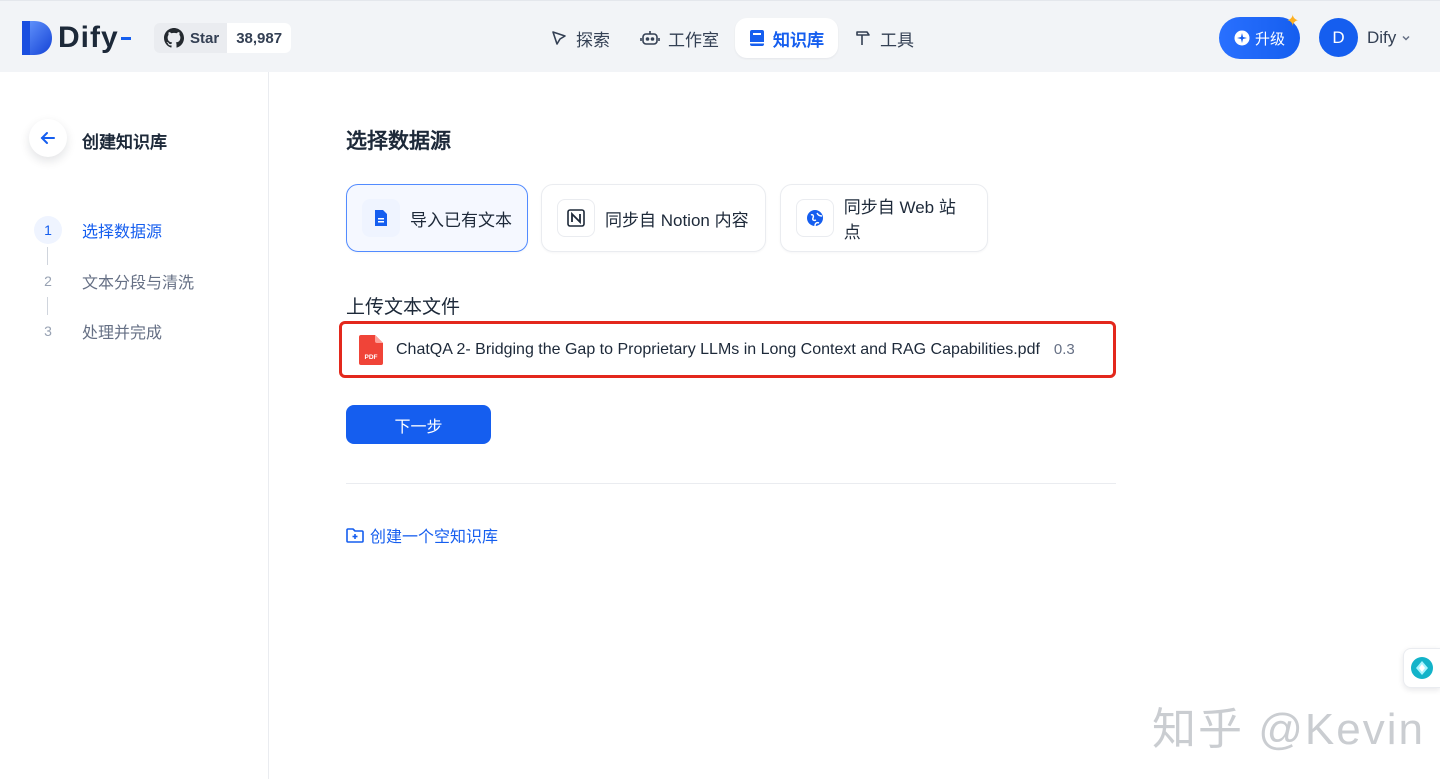  I want to click on step-label: 文本分段与清洗, so click(138, 283).